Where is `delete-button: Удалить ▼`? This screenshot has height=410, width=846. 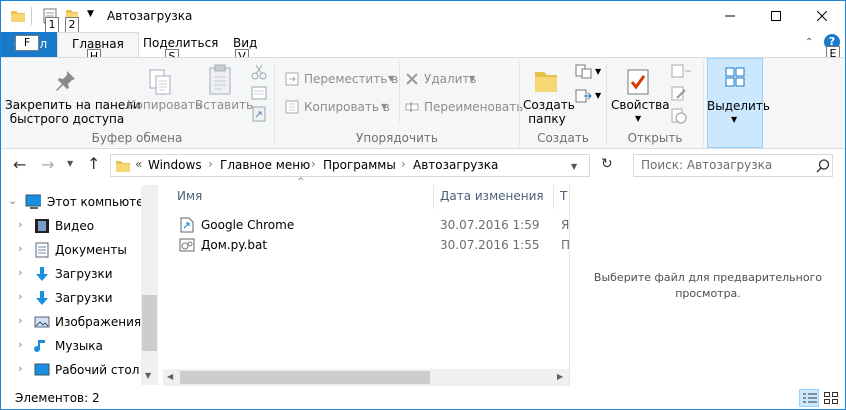
delete-button: Удалить ▼ is located at coordinates (445, 80).